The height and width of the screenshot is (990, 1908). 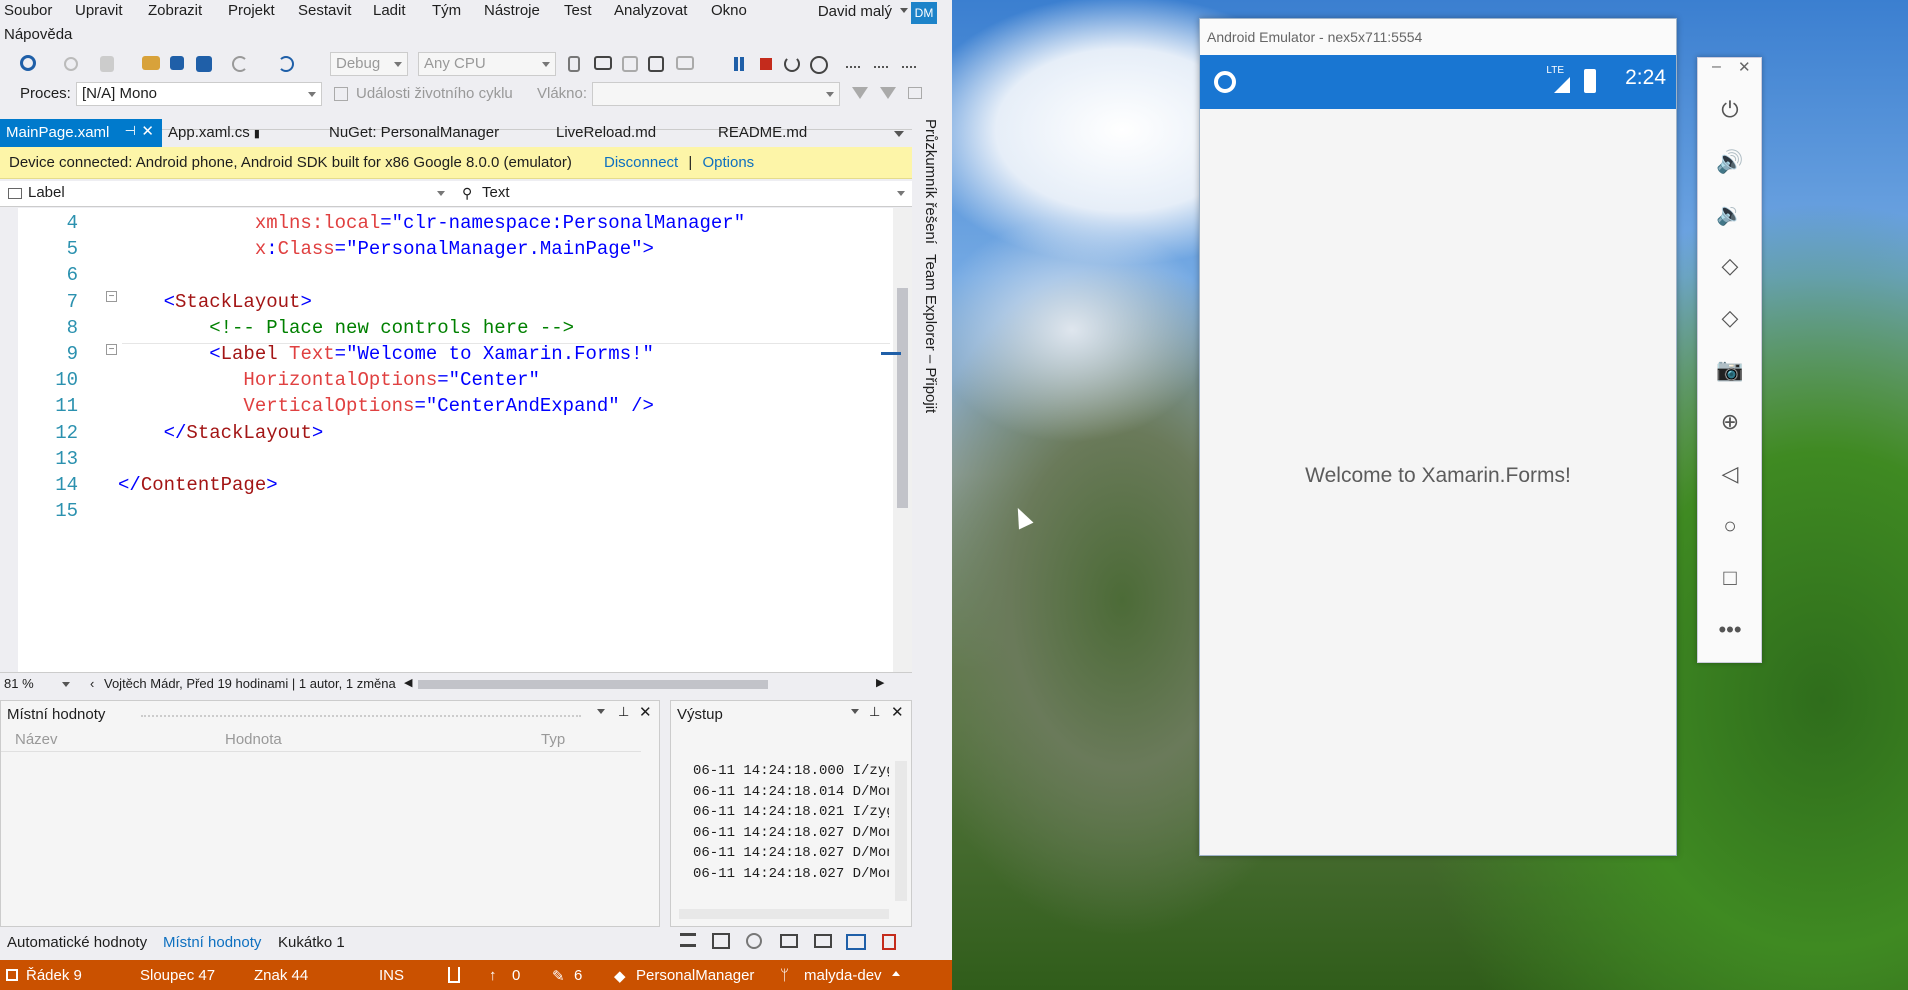 I want to click on minimize-icon: –, so click(x=1716, y=67).